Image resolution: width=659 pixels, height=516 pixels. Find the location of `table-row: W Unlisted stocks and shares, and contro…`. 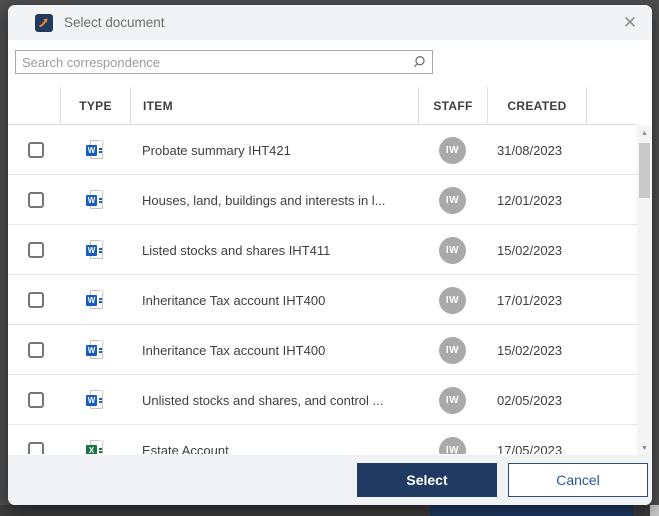

table-row: W Unlisted stocks and shares, and contro… is located at coordinates (322, 400).